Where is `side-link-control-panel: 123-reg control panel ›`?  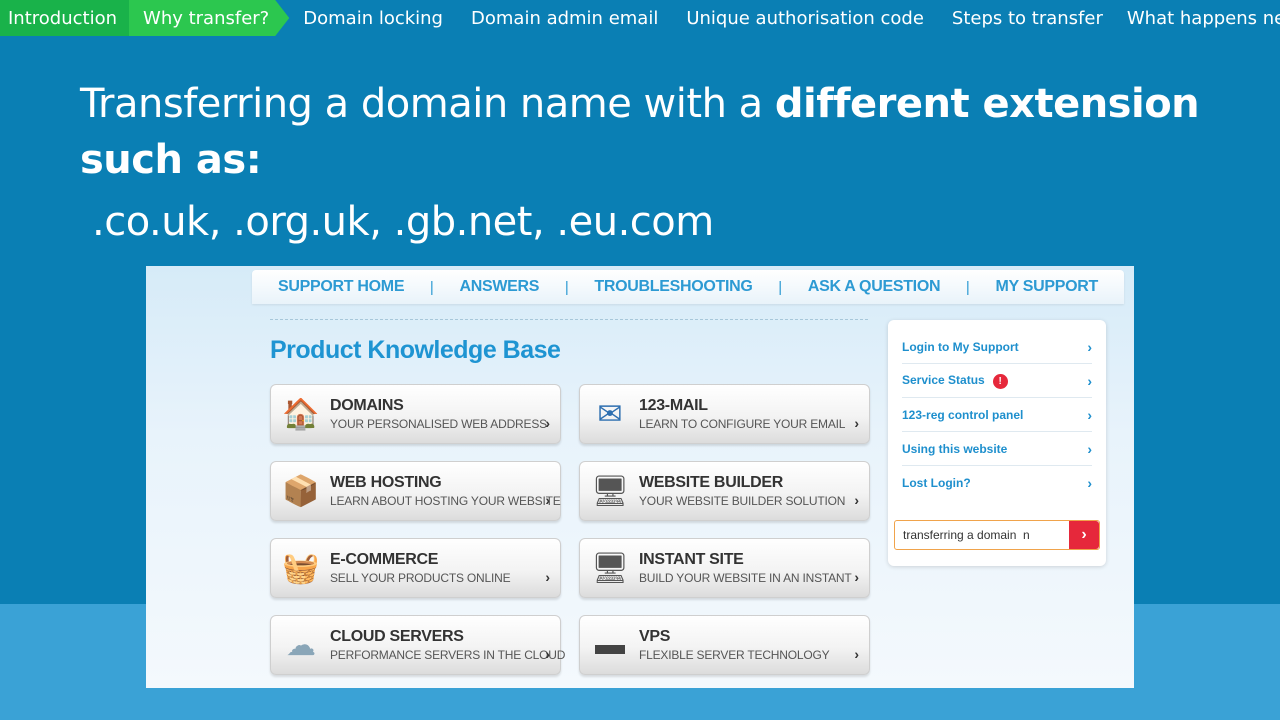
side-link-control-panel: 123-reg control panel › is located at coordinates (997, 415).